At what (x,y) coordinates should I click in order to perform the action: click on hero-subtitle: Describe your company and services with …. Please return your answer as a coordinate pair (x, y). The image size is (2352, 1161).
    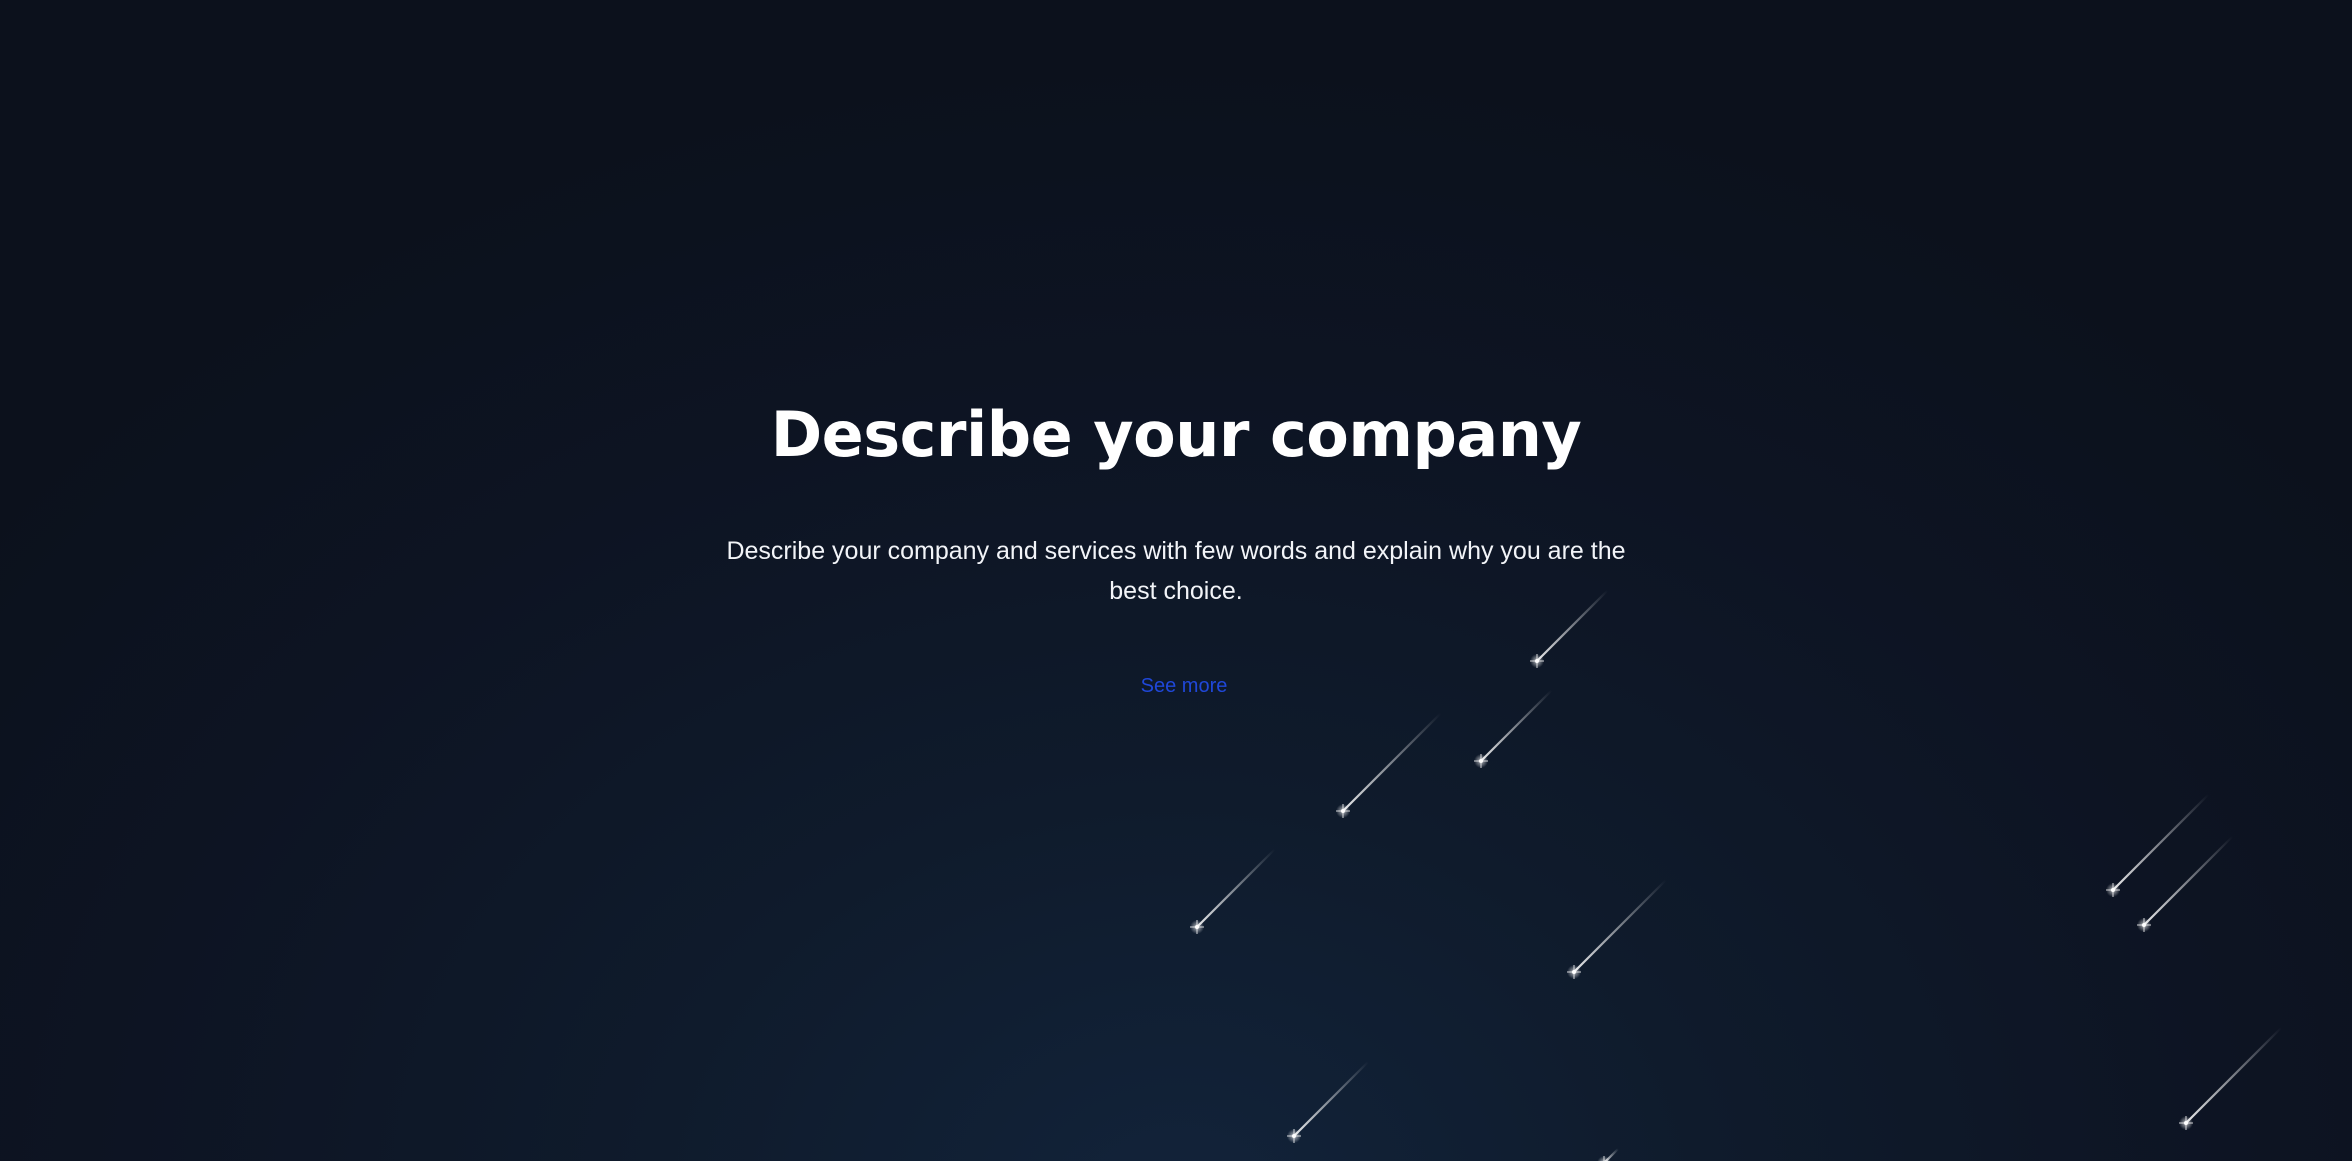
    Looking at the image, I should click on (1176, 571).